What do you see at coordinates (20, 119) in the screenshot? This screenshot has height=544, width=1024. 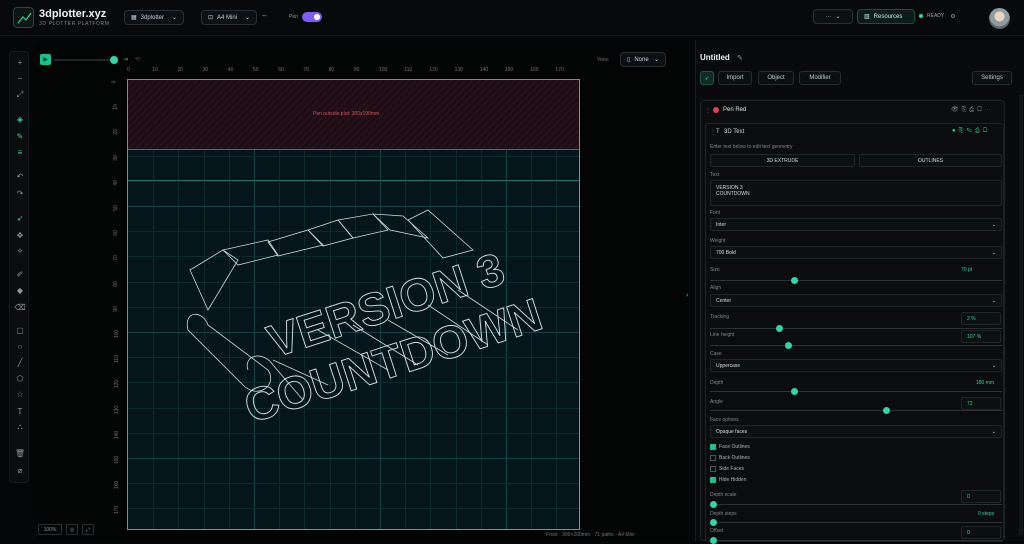 I see `layers-icon: ◈` at bounding box center [20, 119].